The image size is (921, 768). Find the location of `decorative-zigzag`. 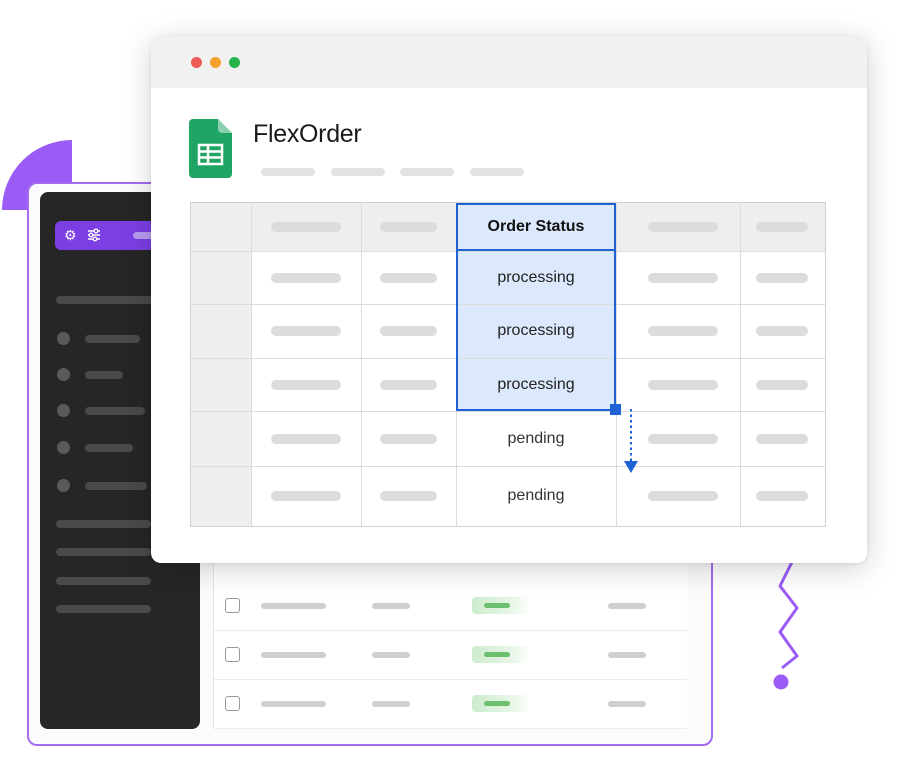

decorative-zigzag is located at coordinates (786, 625).